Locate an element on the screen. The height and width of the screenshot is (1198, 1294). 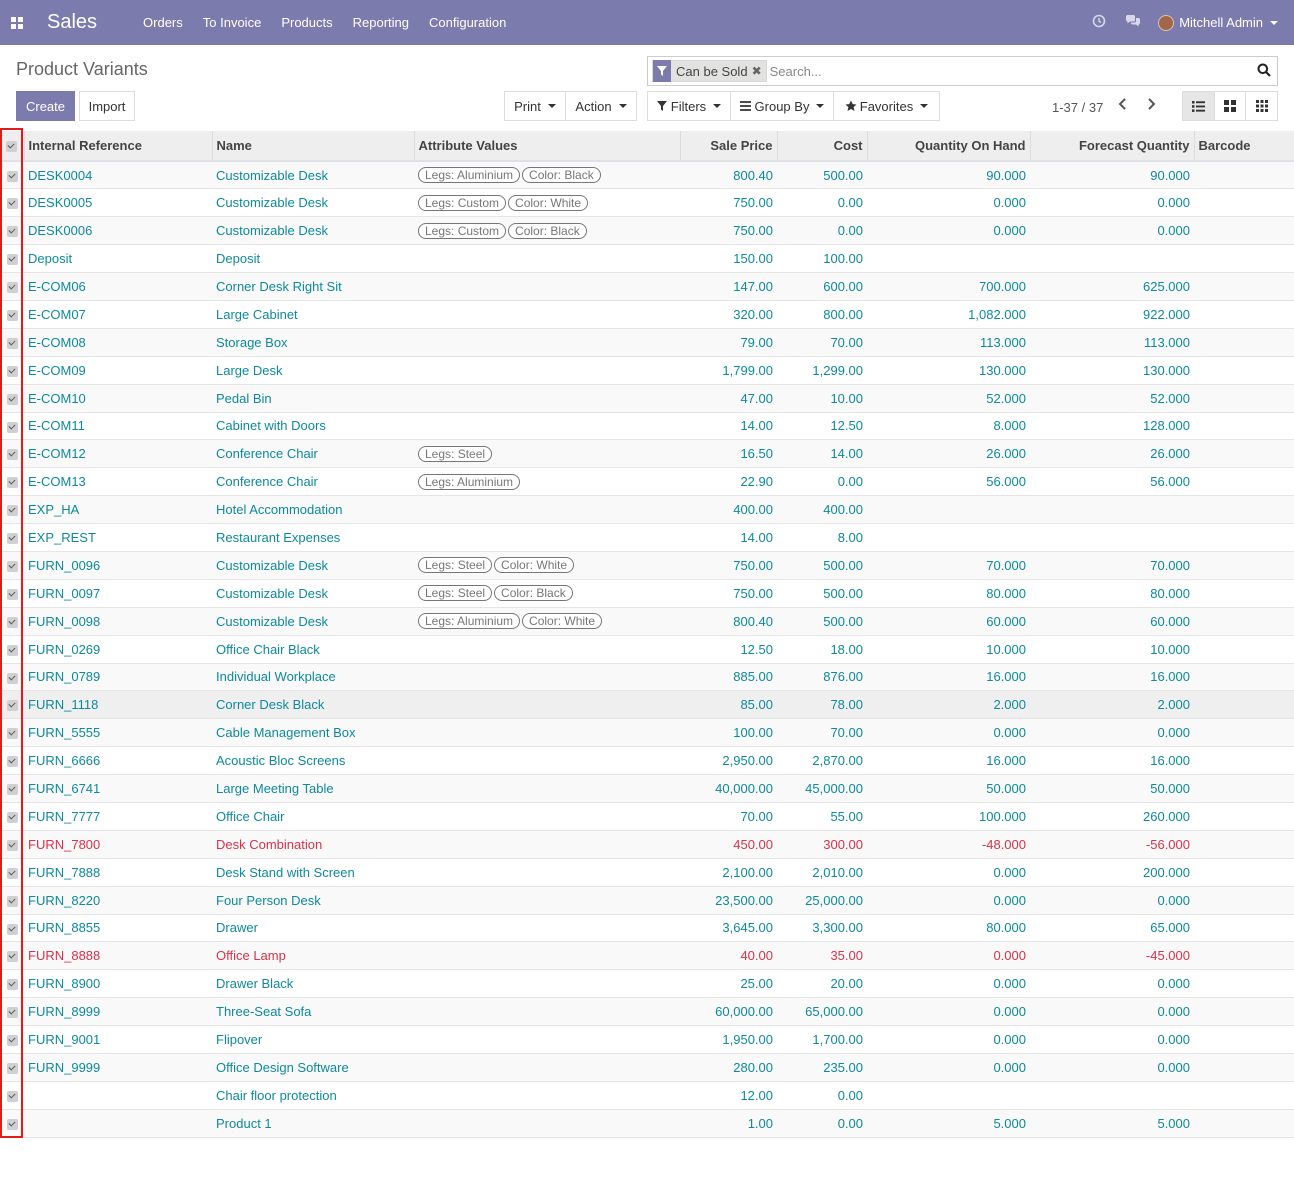
cell-internal-reference: FURN_7800 is located at coordinates (118, 844).